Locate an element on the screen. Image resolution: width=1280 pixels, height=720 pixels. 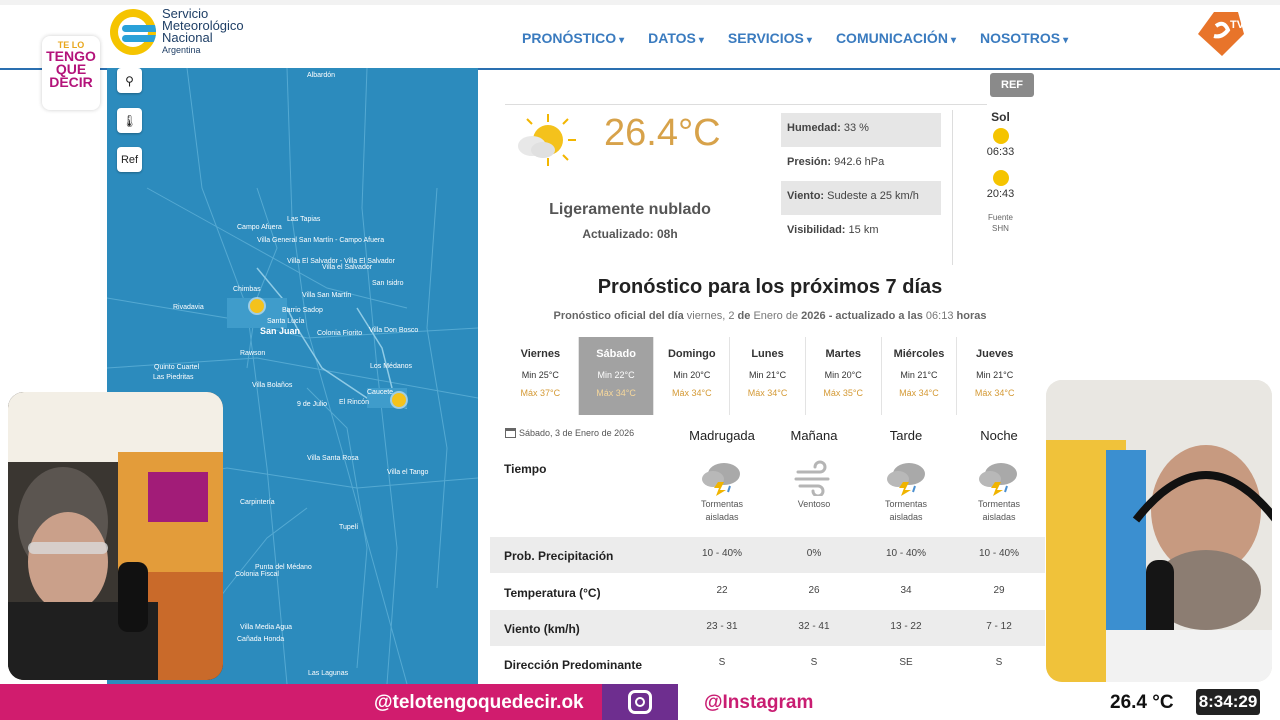
period-header: Noche is located at coordinates (999, 435).